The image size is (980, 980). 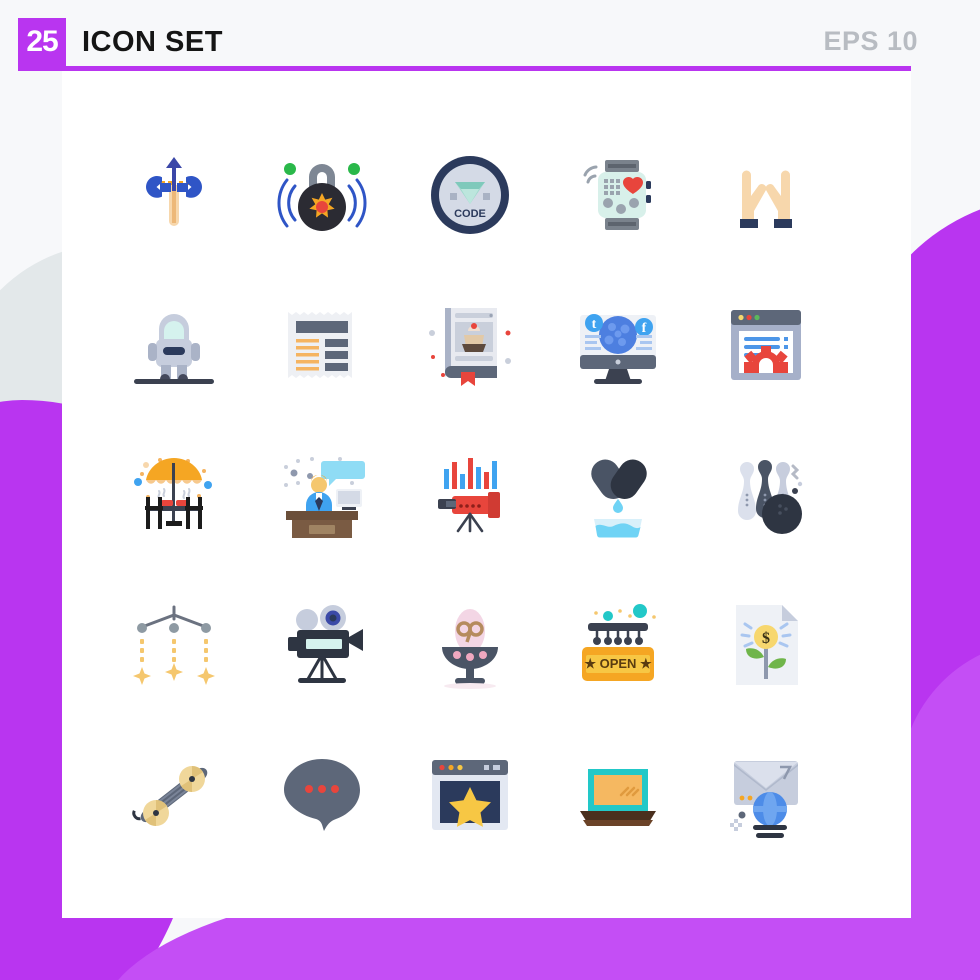 I want to click on icon-cell-web-settings, so click(x=766, y=345).